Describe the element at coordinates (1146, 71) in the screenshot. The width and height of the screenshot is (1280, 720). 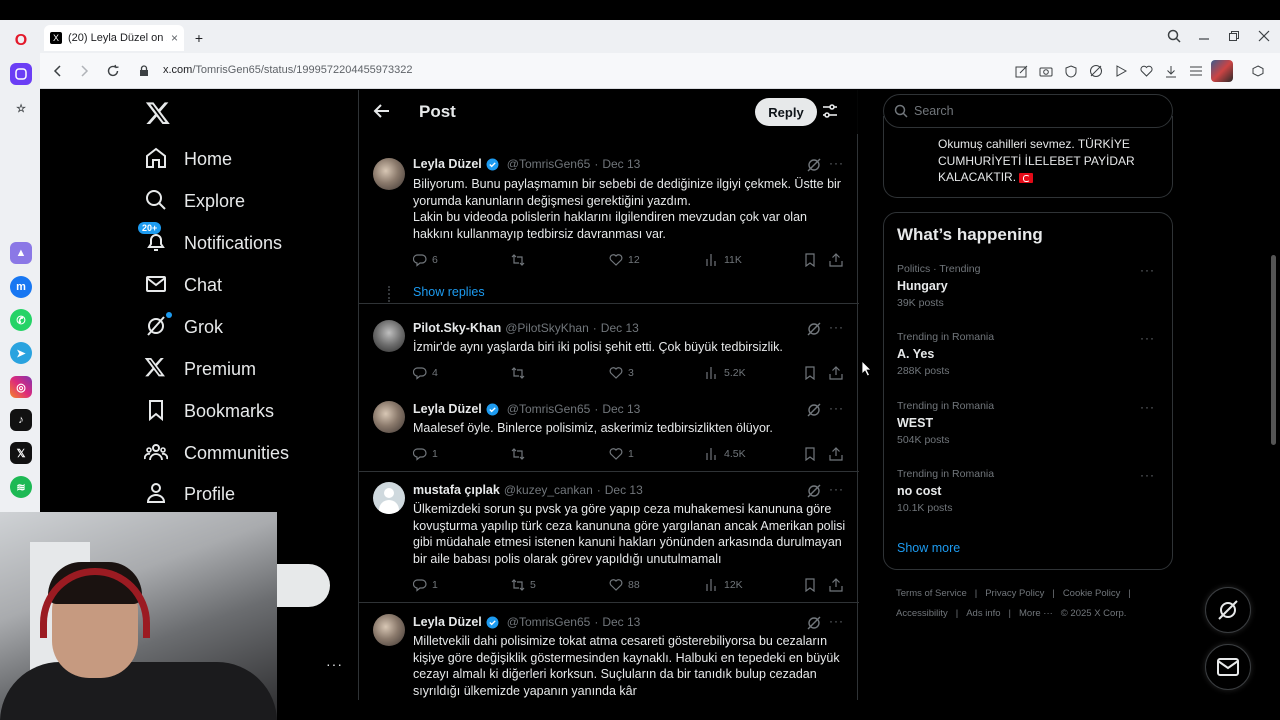
I see `heart-icon` at that location.